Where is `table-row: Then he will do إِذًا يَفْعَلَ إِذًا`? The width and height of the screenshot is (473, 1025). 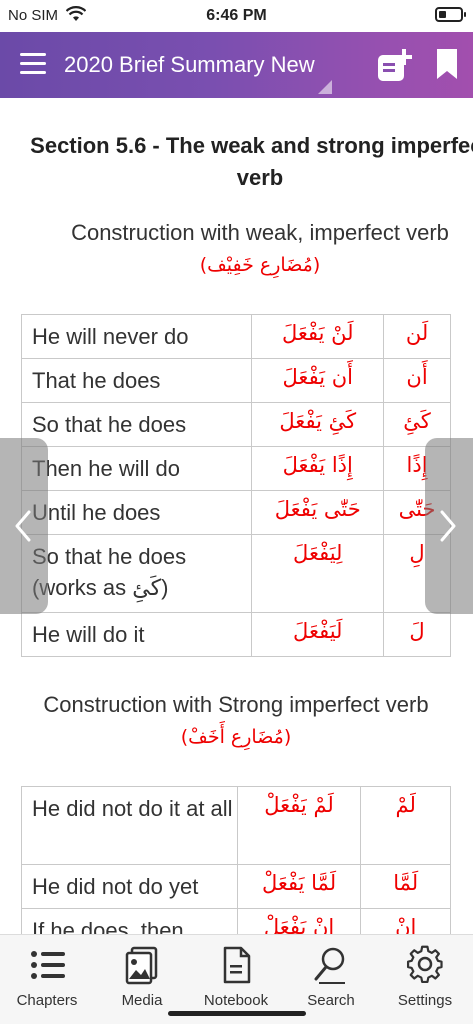 table-row: Then he will do إِذًا يَفْعَلَ إِذًا is located at coordinates (235, 468).